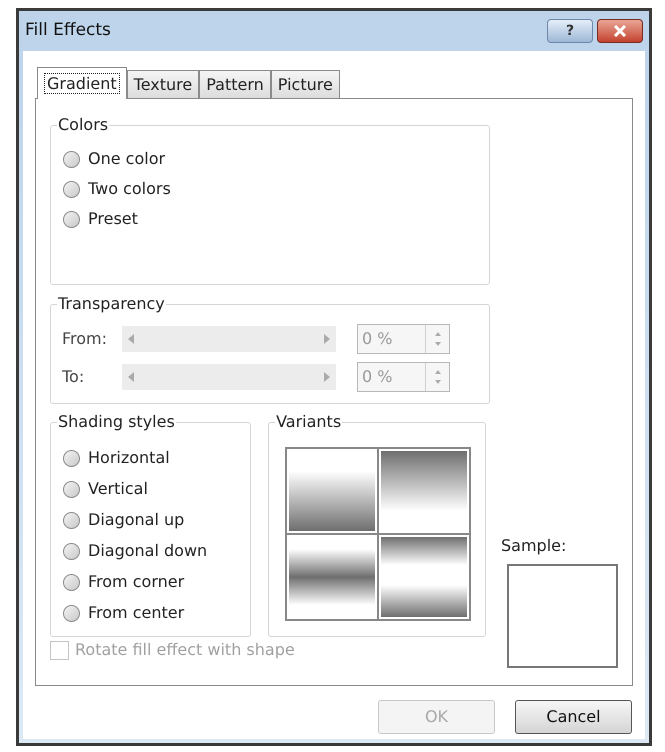 The height and width of the screenshot is (752, 665). What do you see at coordinates (116, 422) in the screenshot?
I see `group-title: Shading styles` at bounding box center [116, 422].